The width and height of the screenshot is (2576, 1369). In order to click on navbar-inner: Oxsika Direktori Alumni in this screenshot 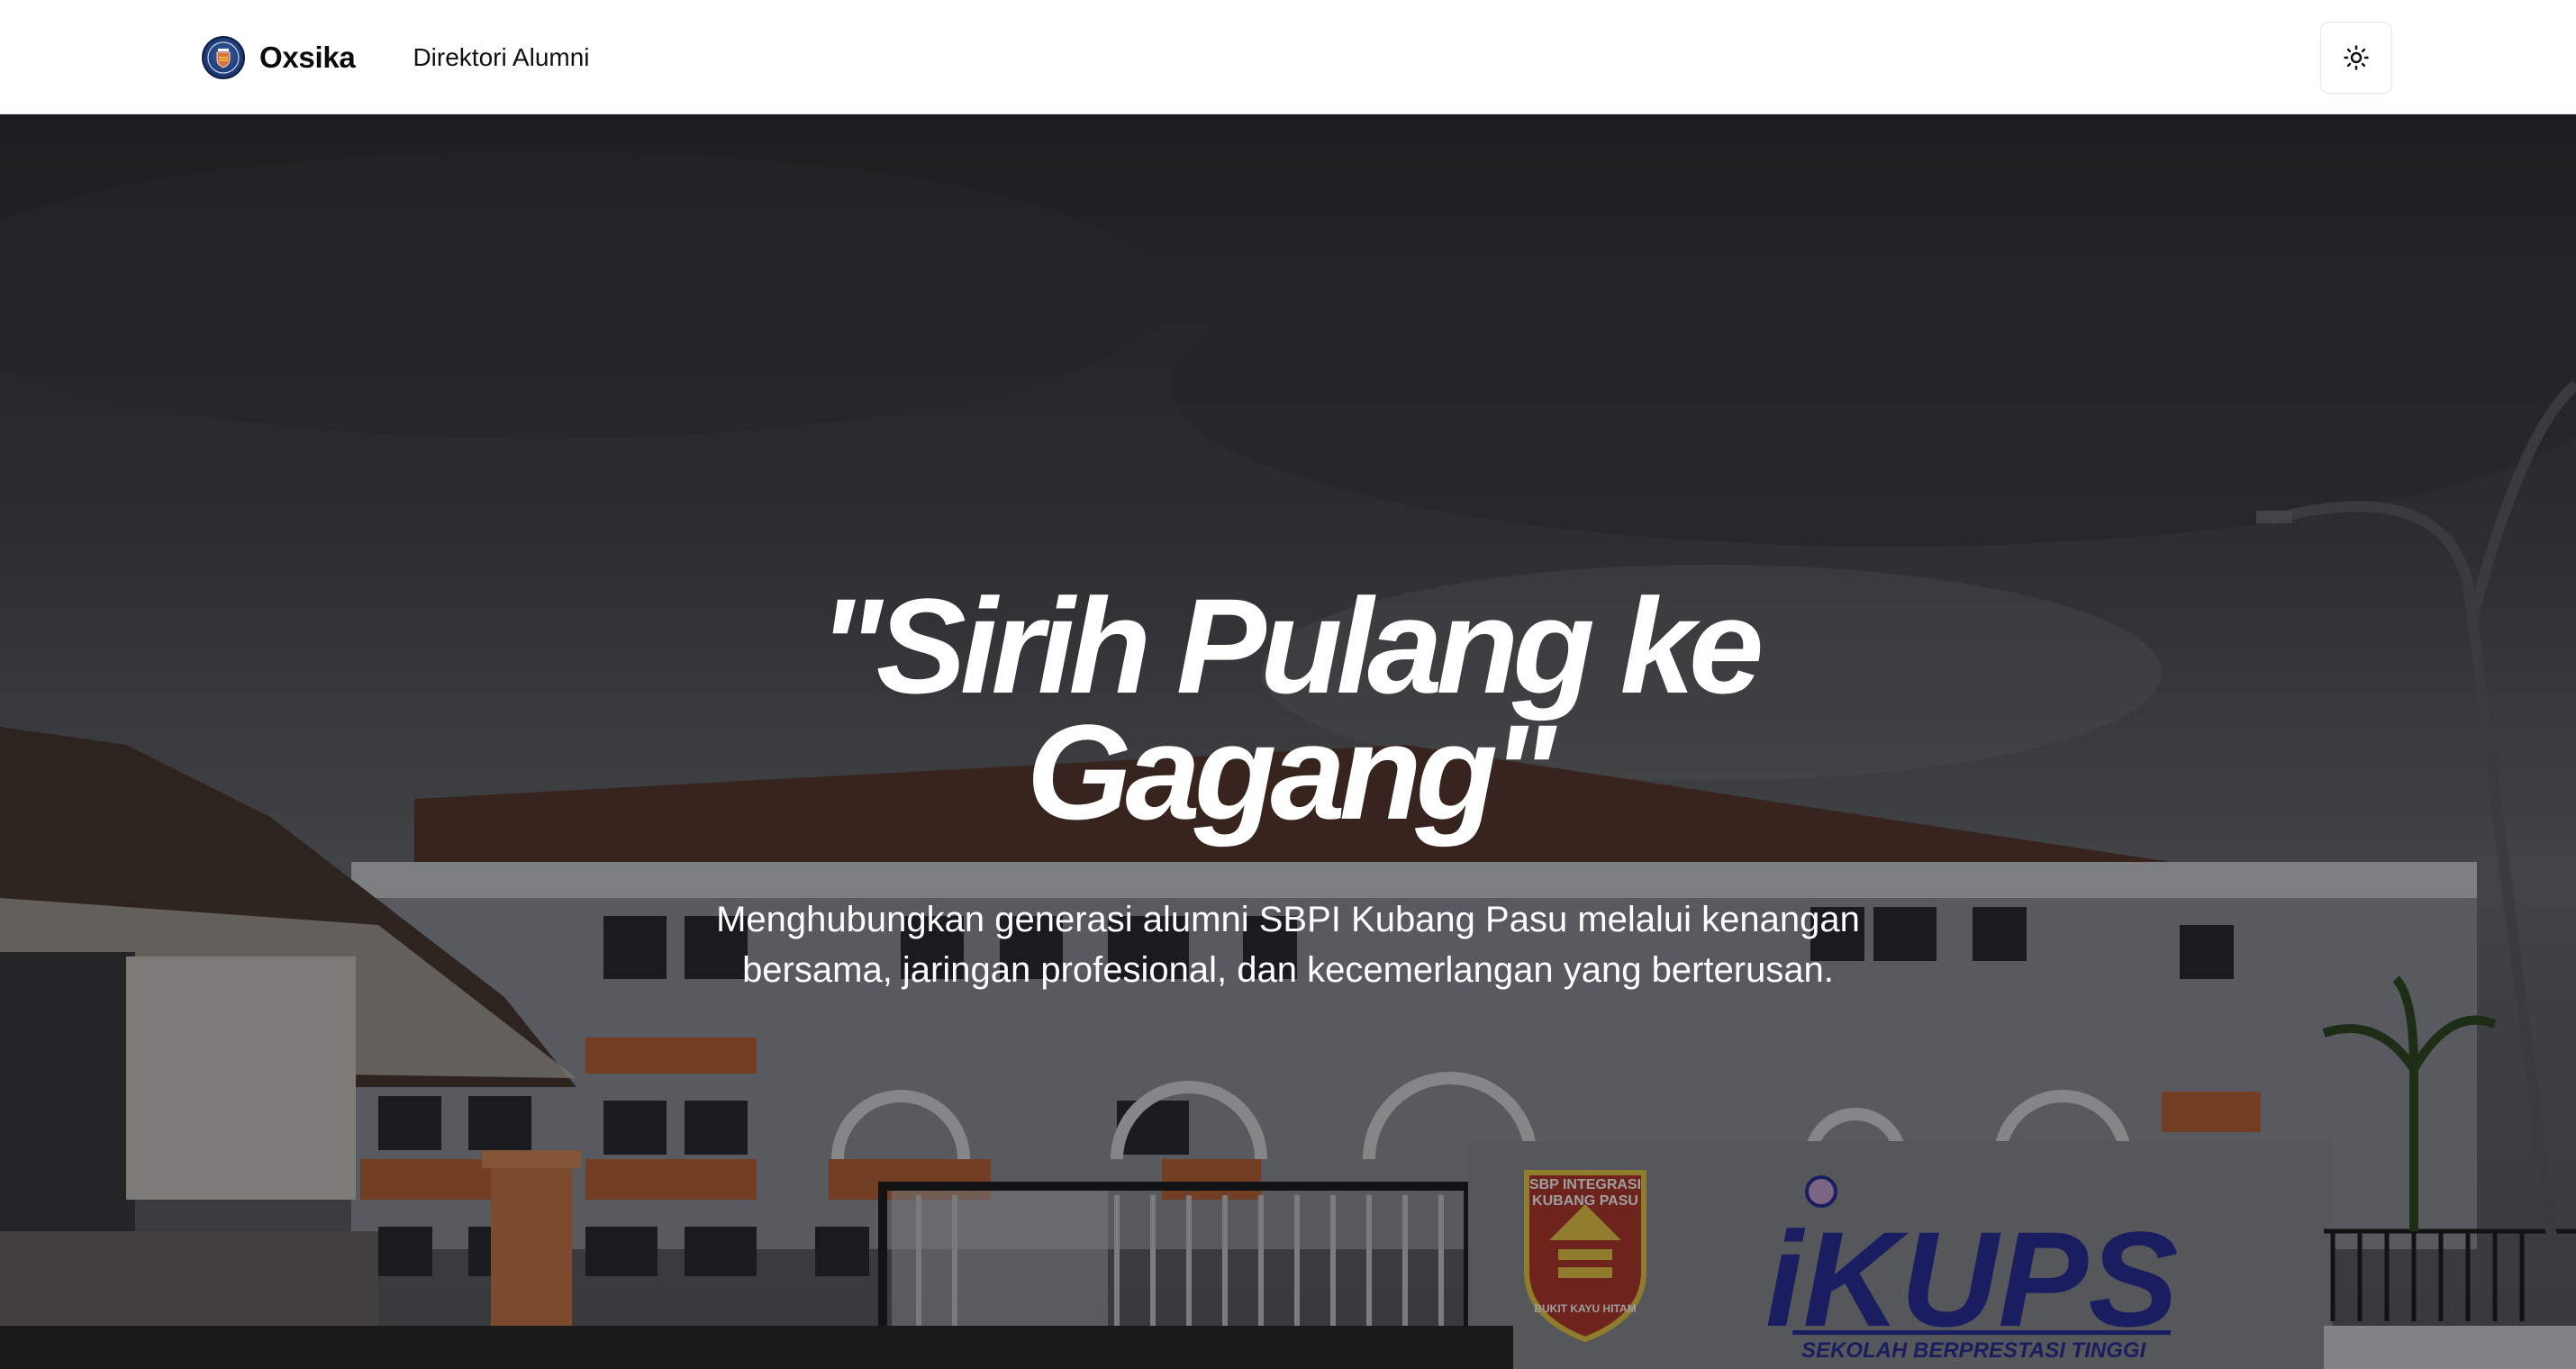, I will do `click(1297, 57)`.